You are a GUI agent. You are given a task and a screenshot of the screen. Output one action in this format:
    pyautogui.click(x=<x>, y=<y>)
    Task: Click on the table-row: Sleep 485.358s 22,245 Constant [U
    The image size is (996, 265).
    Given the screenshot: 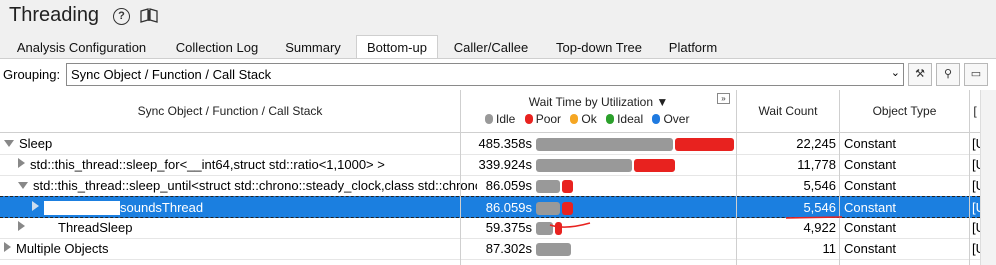 What is the action you would take?
    pyautogui.click(x=491, y=144)
    